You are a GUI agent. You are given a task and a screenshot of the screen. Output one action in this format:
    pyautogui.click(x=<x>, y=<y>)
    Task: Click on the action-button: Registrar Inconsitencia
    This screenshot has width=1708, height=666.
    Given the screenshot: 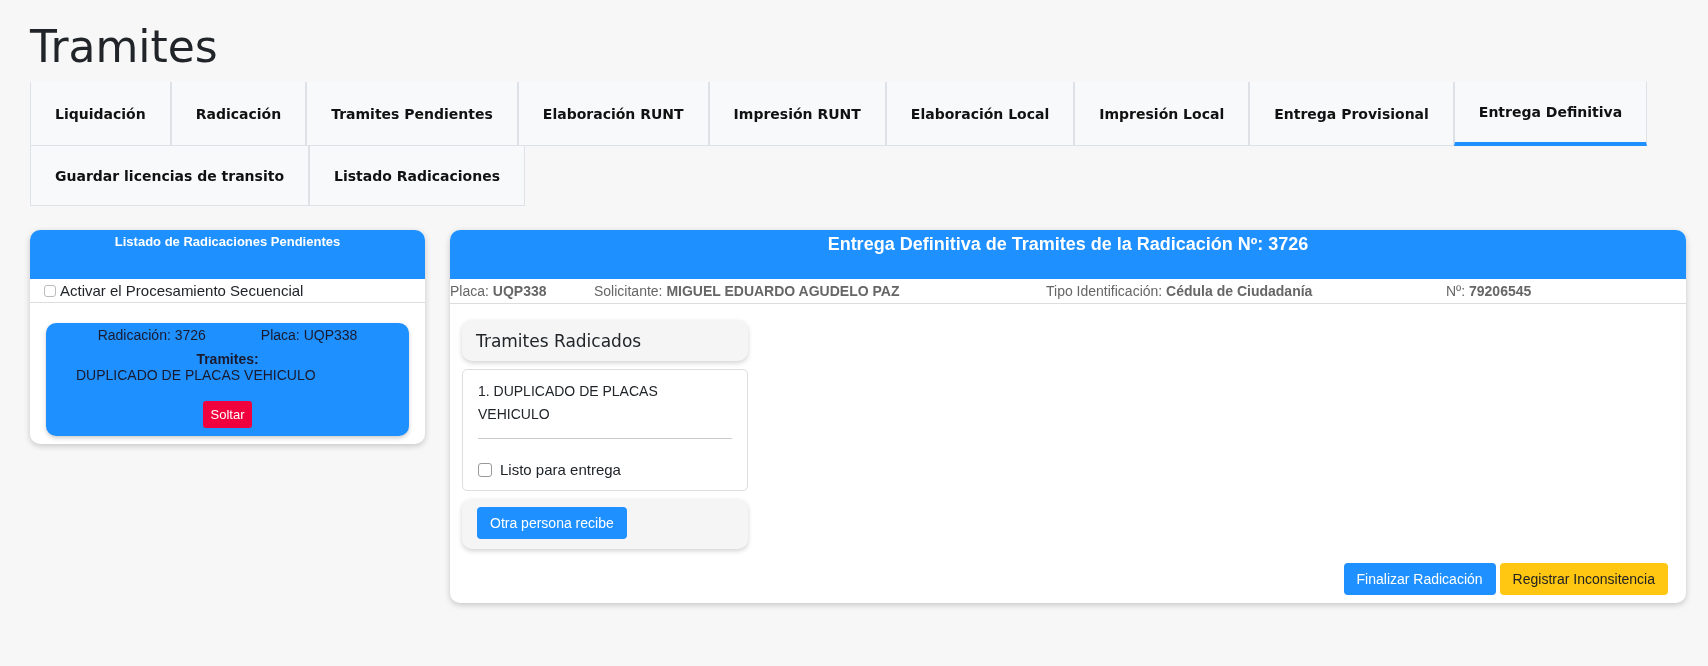 What is the action you would take?
    pyautogui.click(x=1583, y=579)
    